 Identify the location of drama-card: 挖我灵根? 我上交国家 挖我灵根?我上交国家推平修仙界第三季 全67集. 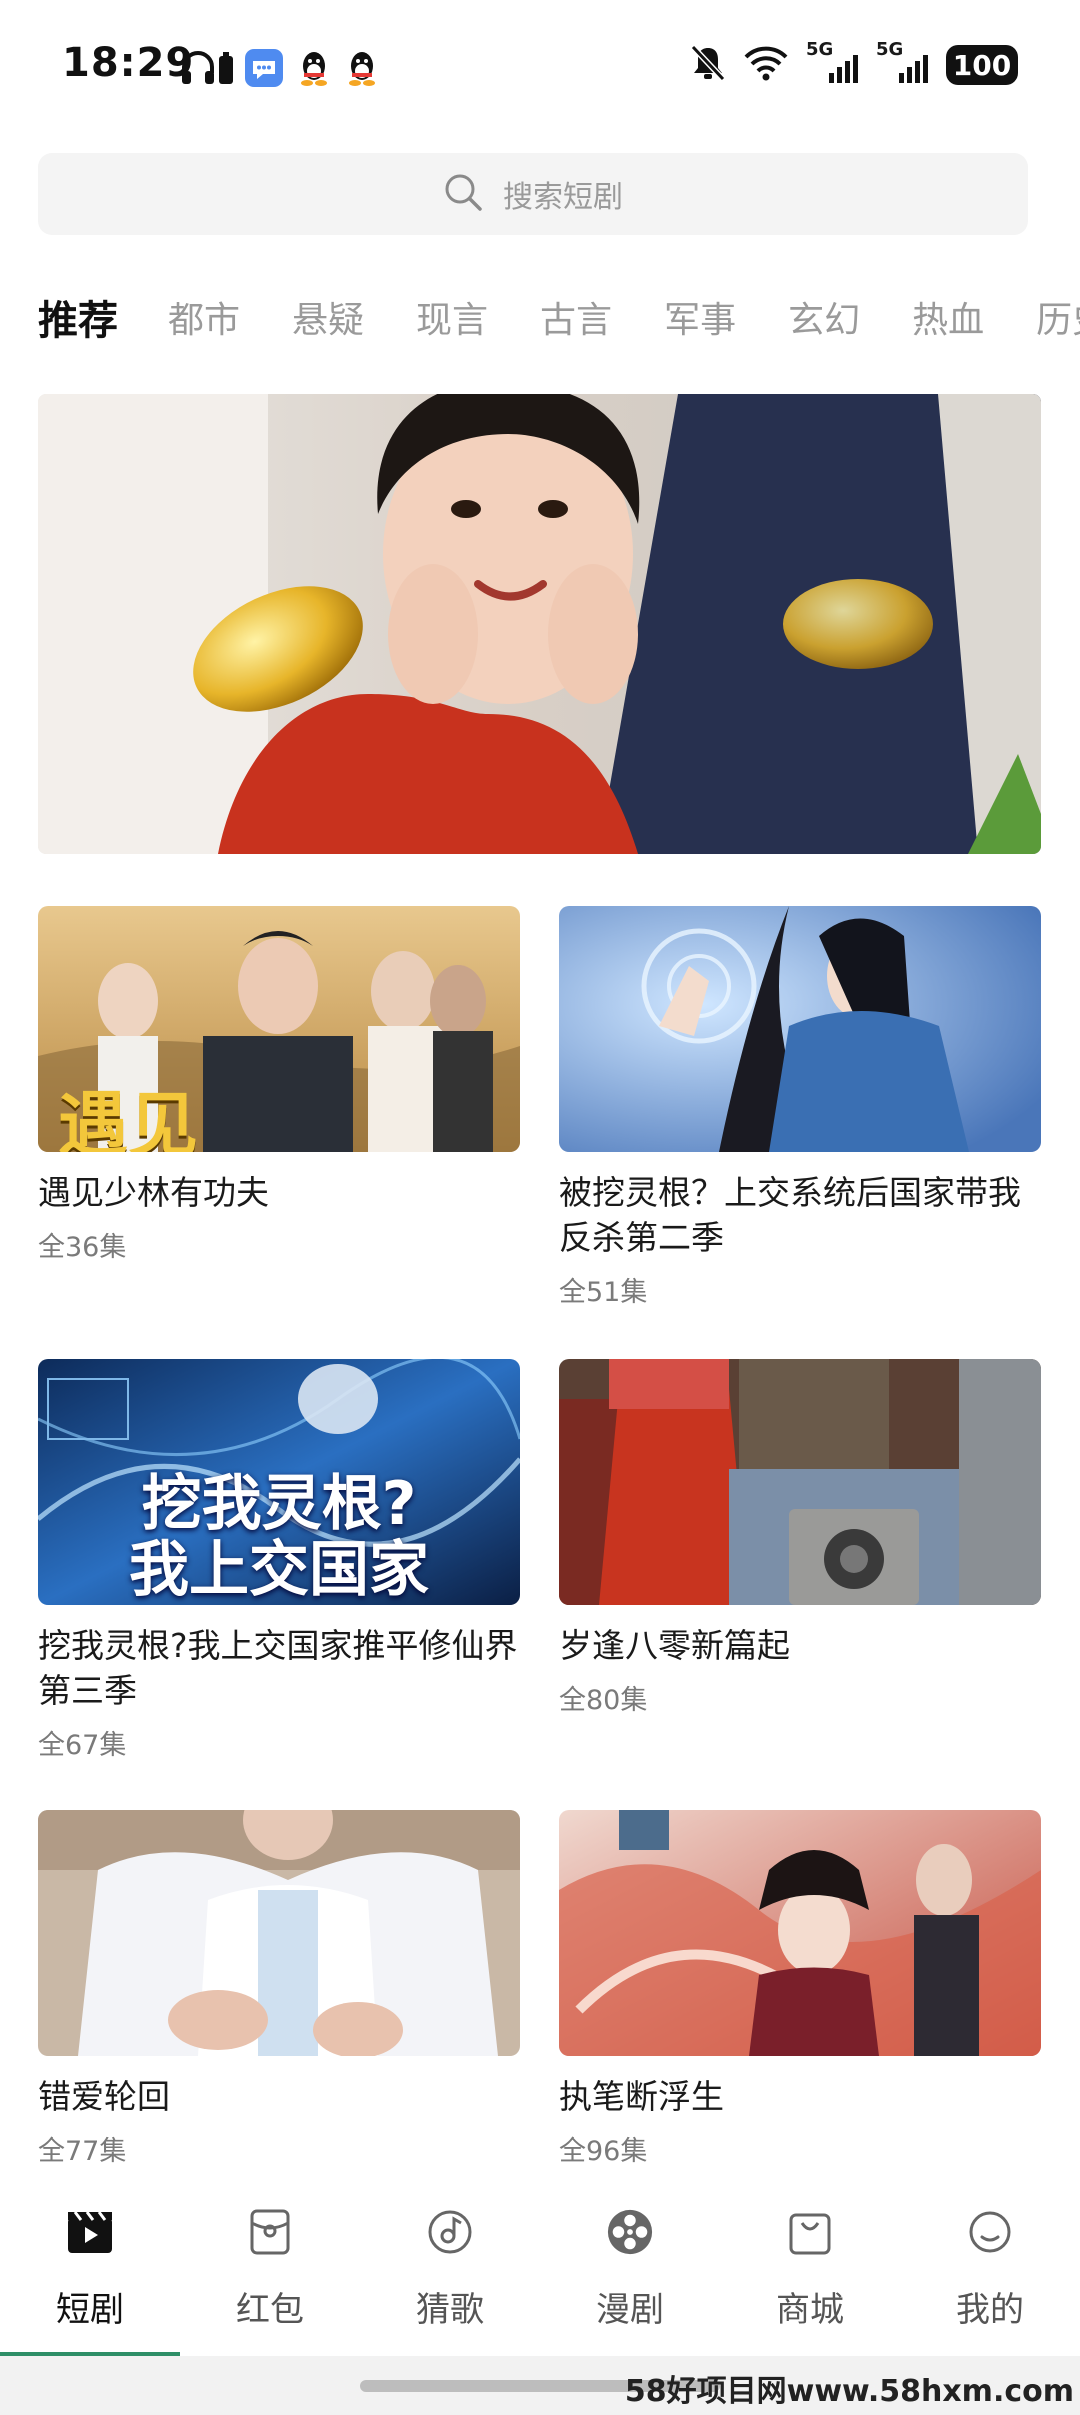
(279, 1560).